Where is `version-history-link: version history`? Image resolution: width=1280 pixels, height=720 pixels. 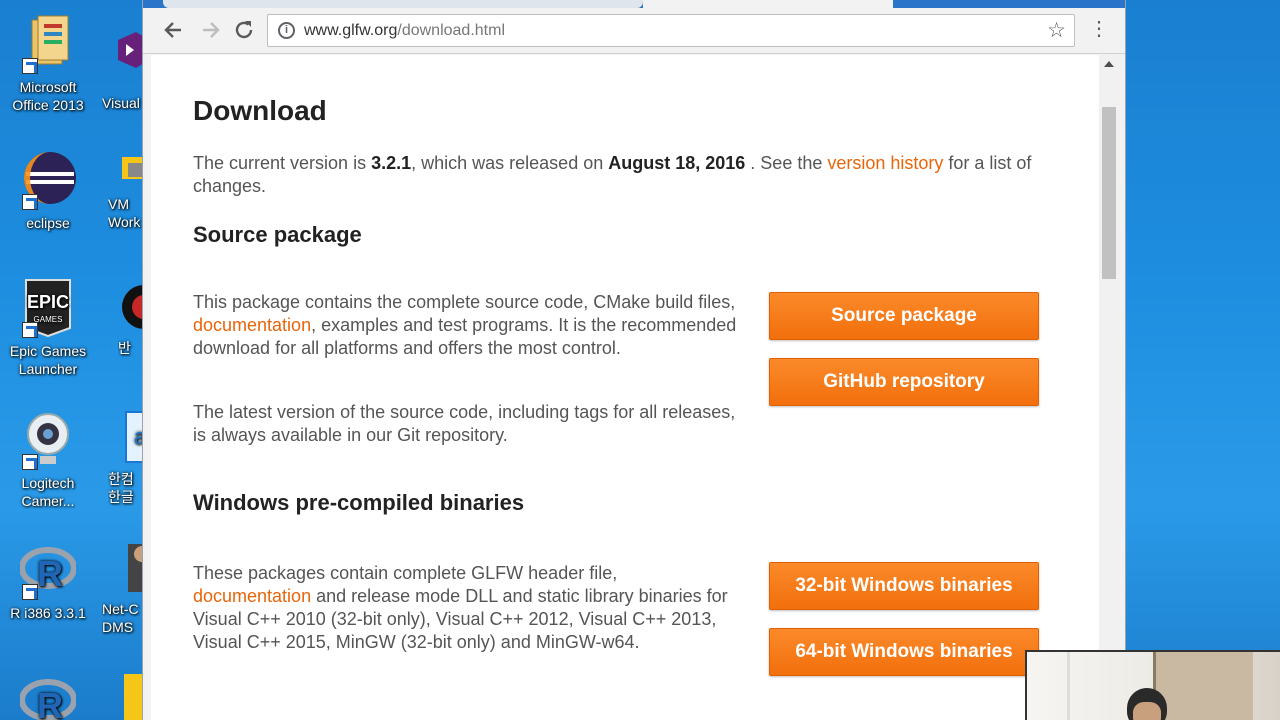 version-history-link: version history is located at coordinates (885, 163).